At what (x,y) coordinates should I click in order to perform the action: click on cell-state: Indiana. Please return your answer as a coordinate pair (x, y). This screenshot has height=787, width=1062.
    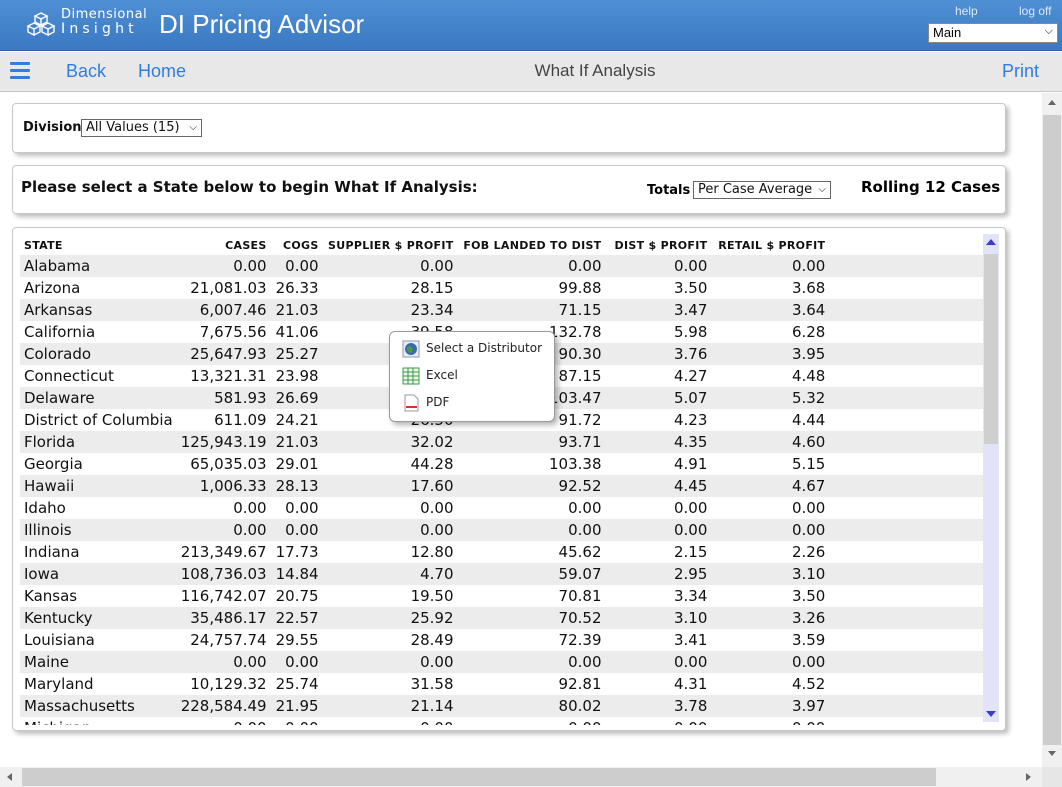
    Looking at the image, I should click on (98, 552).